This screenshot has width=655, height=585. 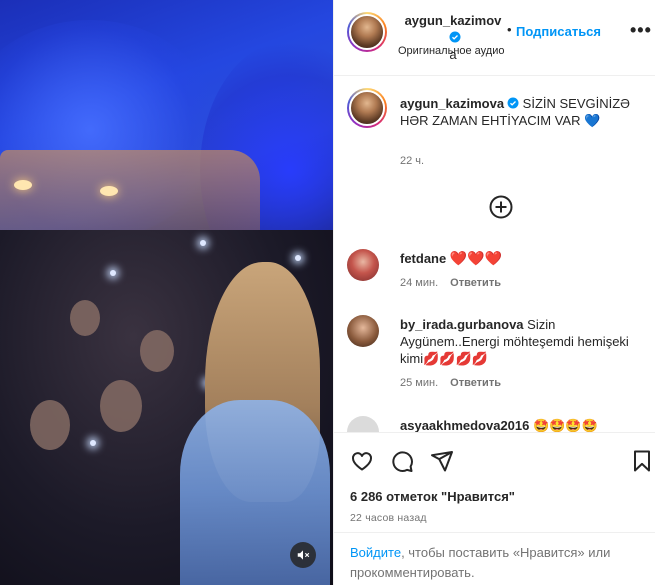 I want to click on share-icon, so click(x=442, y=461).